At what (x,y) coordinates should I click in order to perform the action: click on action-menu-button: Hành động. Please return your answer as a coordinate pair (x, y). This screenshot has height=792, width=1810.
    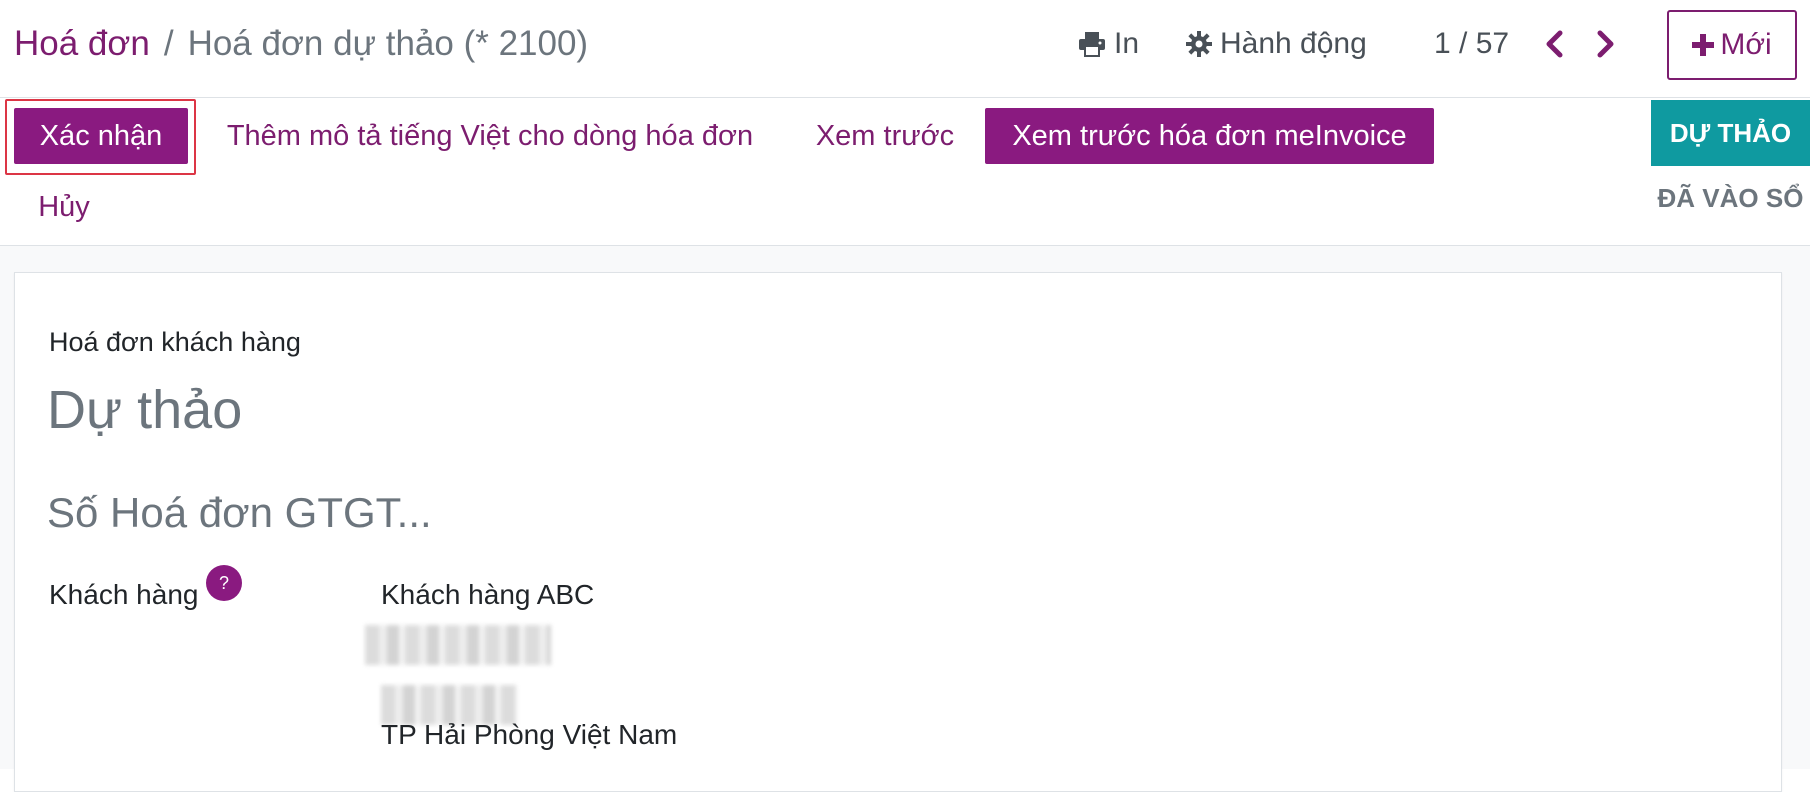
    Looking at the image, I should click on (1276, 44).